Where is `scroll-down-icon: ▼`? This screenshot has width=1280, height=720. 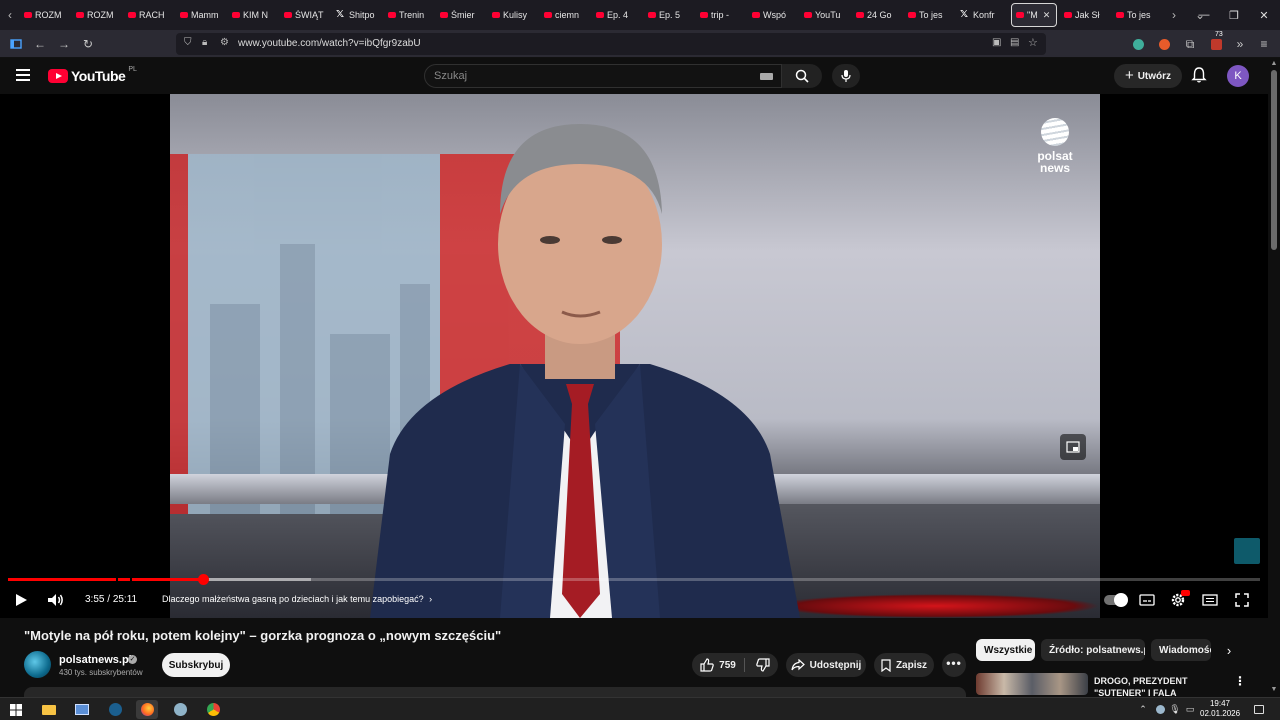 scroll-down-icon: ▼ is located at coordinates (1274, 689).